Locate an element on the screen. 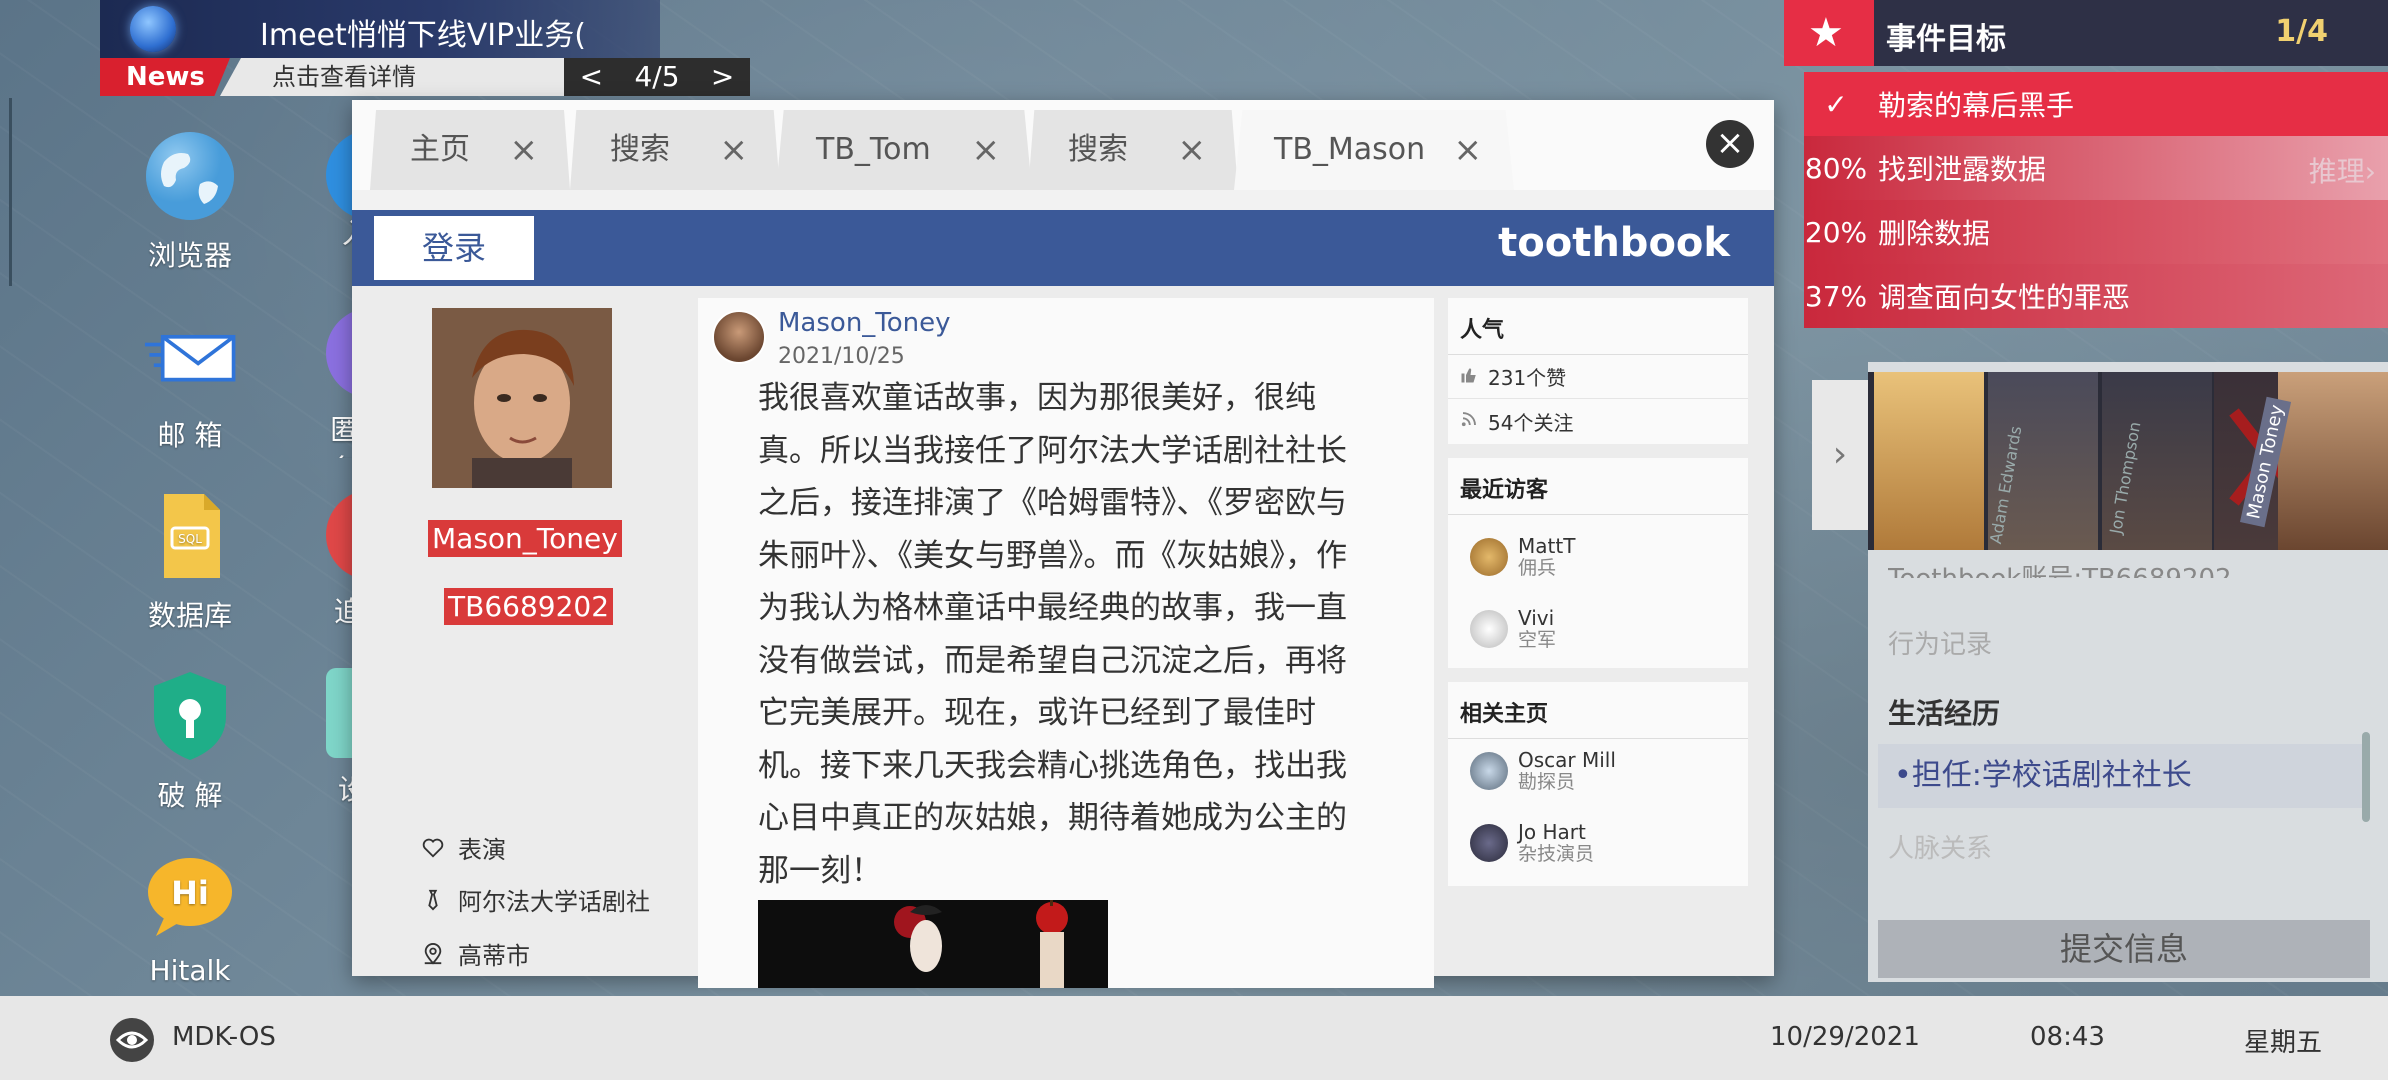  behavior-records: 行为记录 is located at coordinates (1940, 642).